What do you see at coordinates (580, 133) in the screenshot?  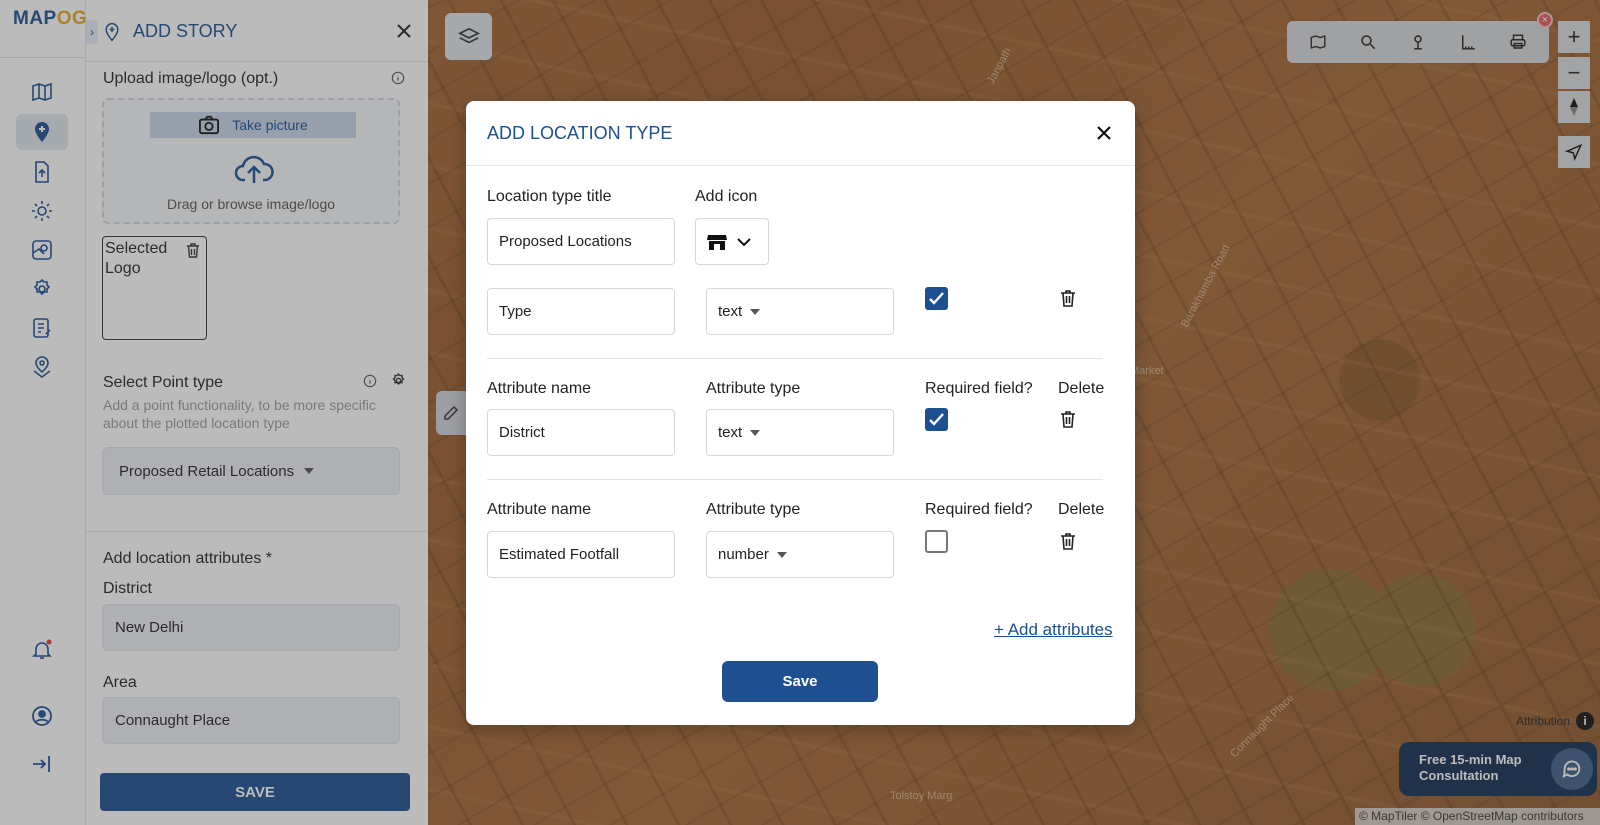 I see `modal-title: ADD LOCATION TYPE` at bounding box center [580, 133].